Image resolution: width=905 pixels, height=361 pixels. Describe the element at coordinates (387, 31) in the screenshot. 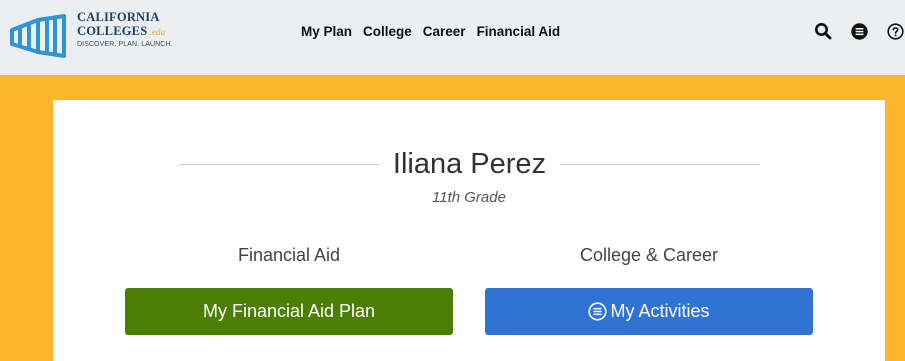

I see `nav-college: College` at that location.